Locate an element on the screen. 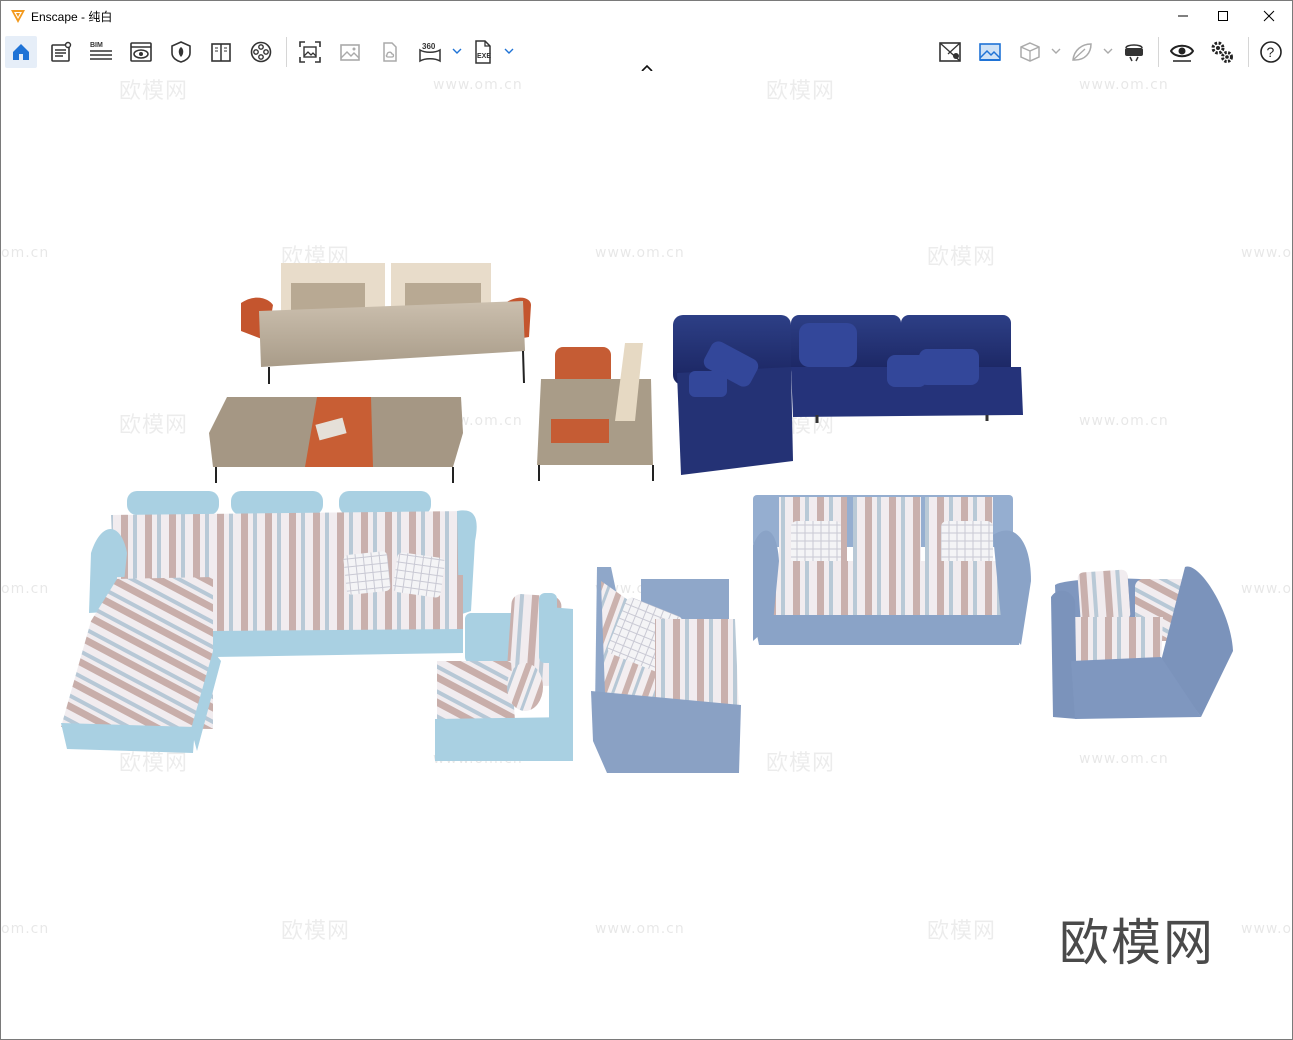 The width and height of the screenshot is (1293, 1040). leaf-icon is located at coordinates (1082, 52).